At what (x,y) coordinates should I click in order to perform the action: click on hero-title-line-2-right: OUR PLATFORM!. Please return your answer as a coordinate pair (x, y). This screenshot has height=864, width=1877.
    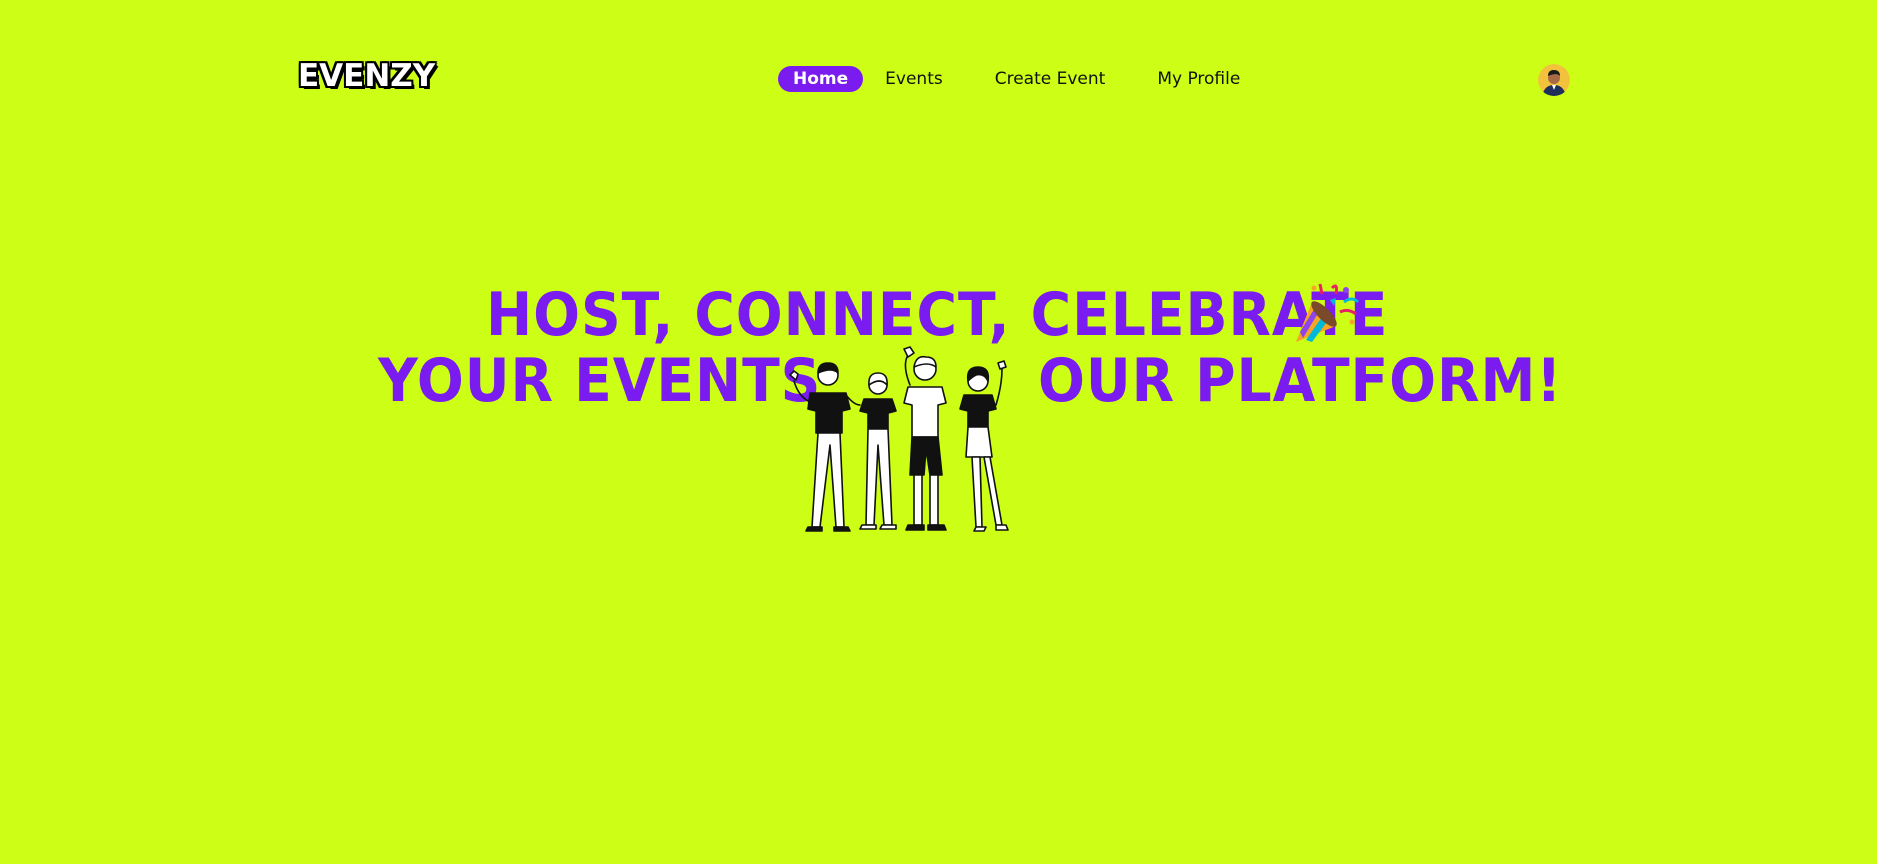
    Looking at the image, I should click on (1300, 381).